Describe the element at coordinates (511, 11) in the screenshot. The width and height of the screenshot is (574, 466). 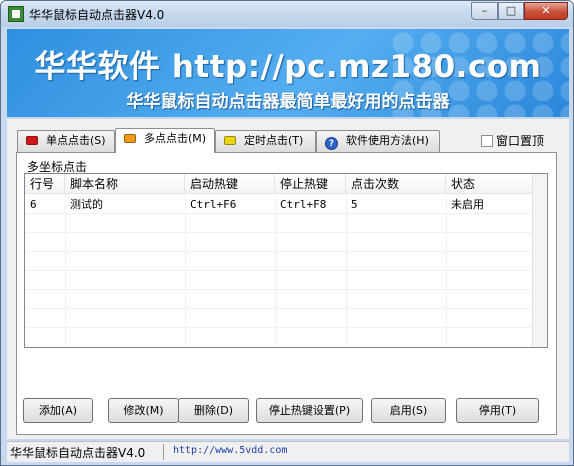
I see `maximize-button: □` at that location.